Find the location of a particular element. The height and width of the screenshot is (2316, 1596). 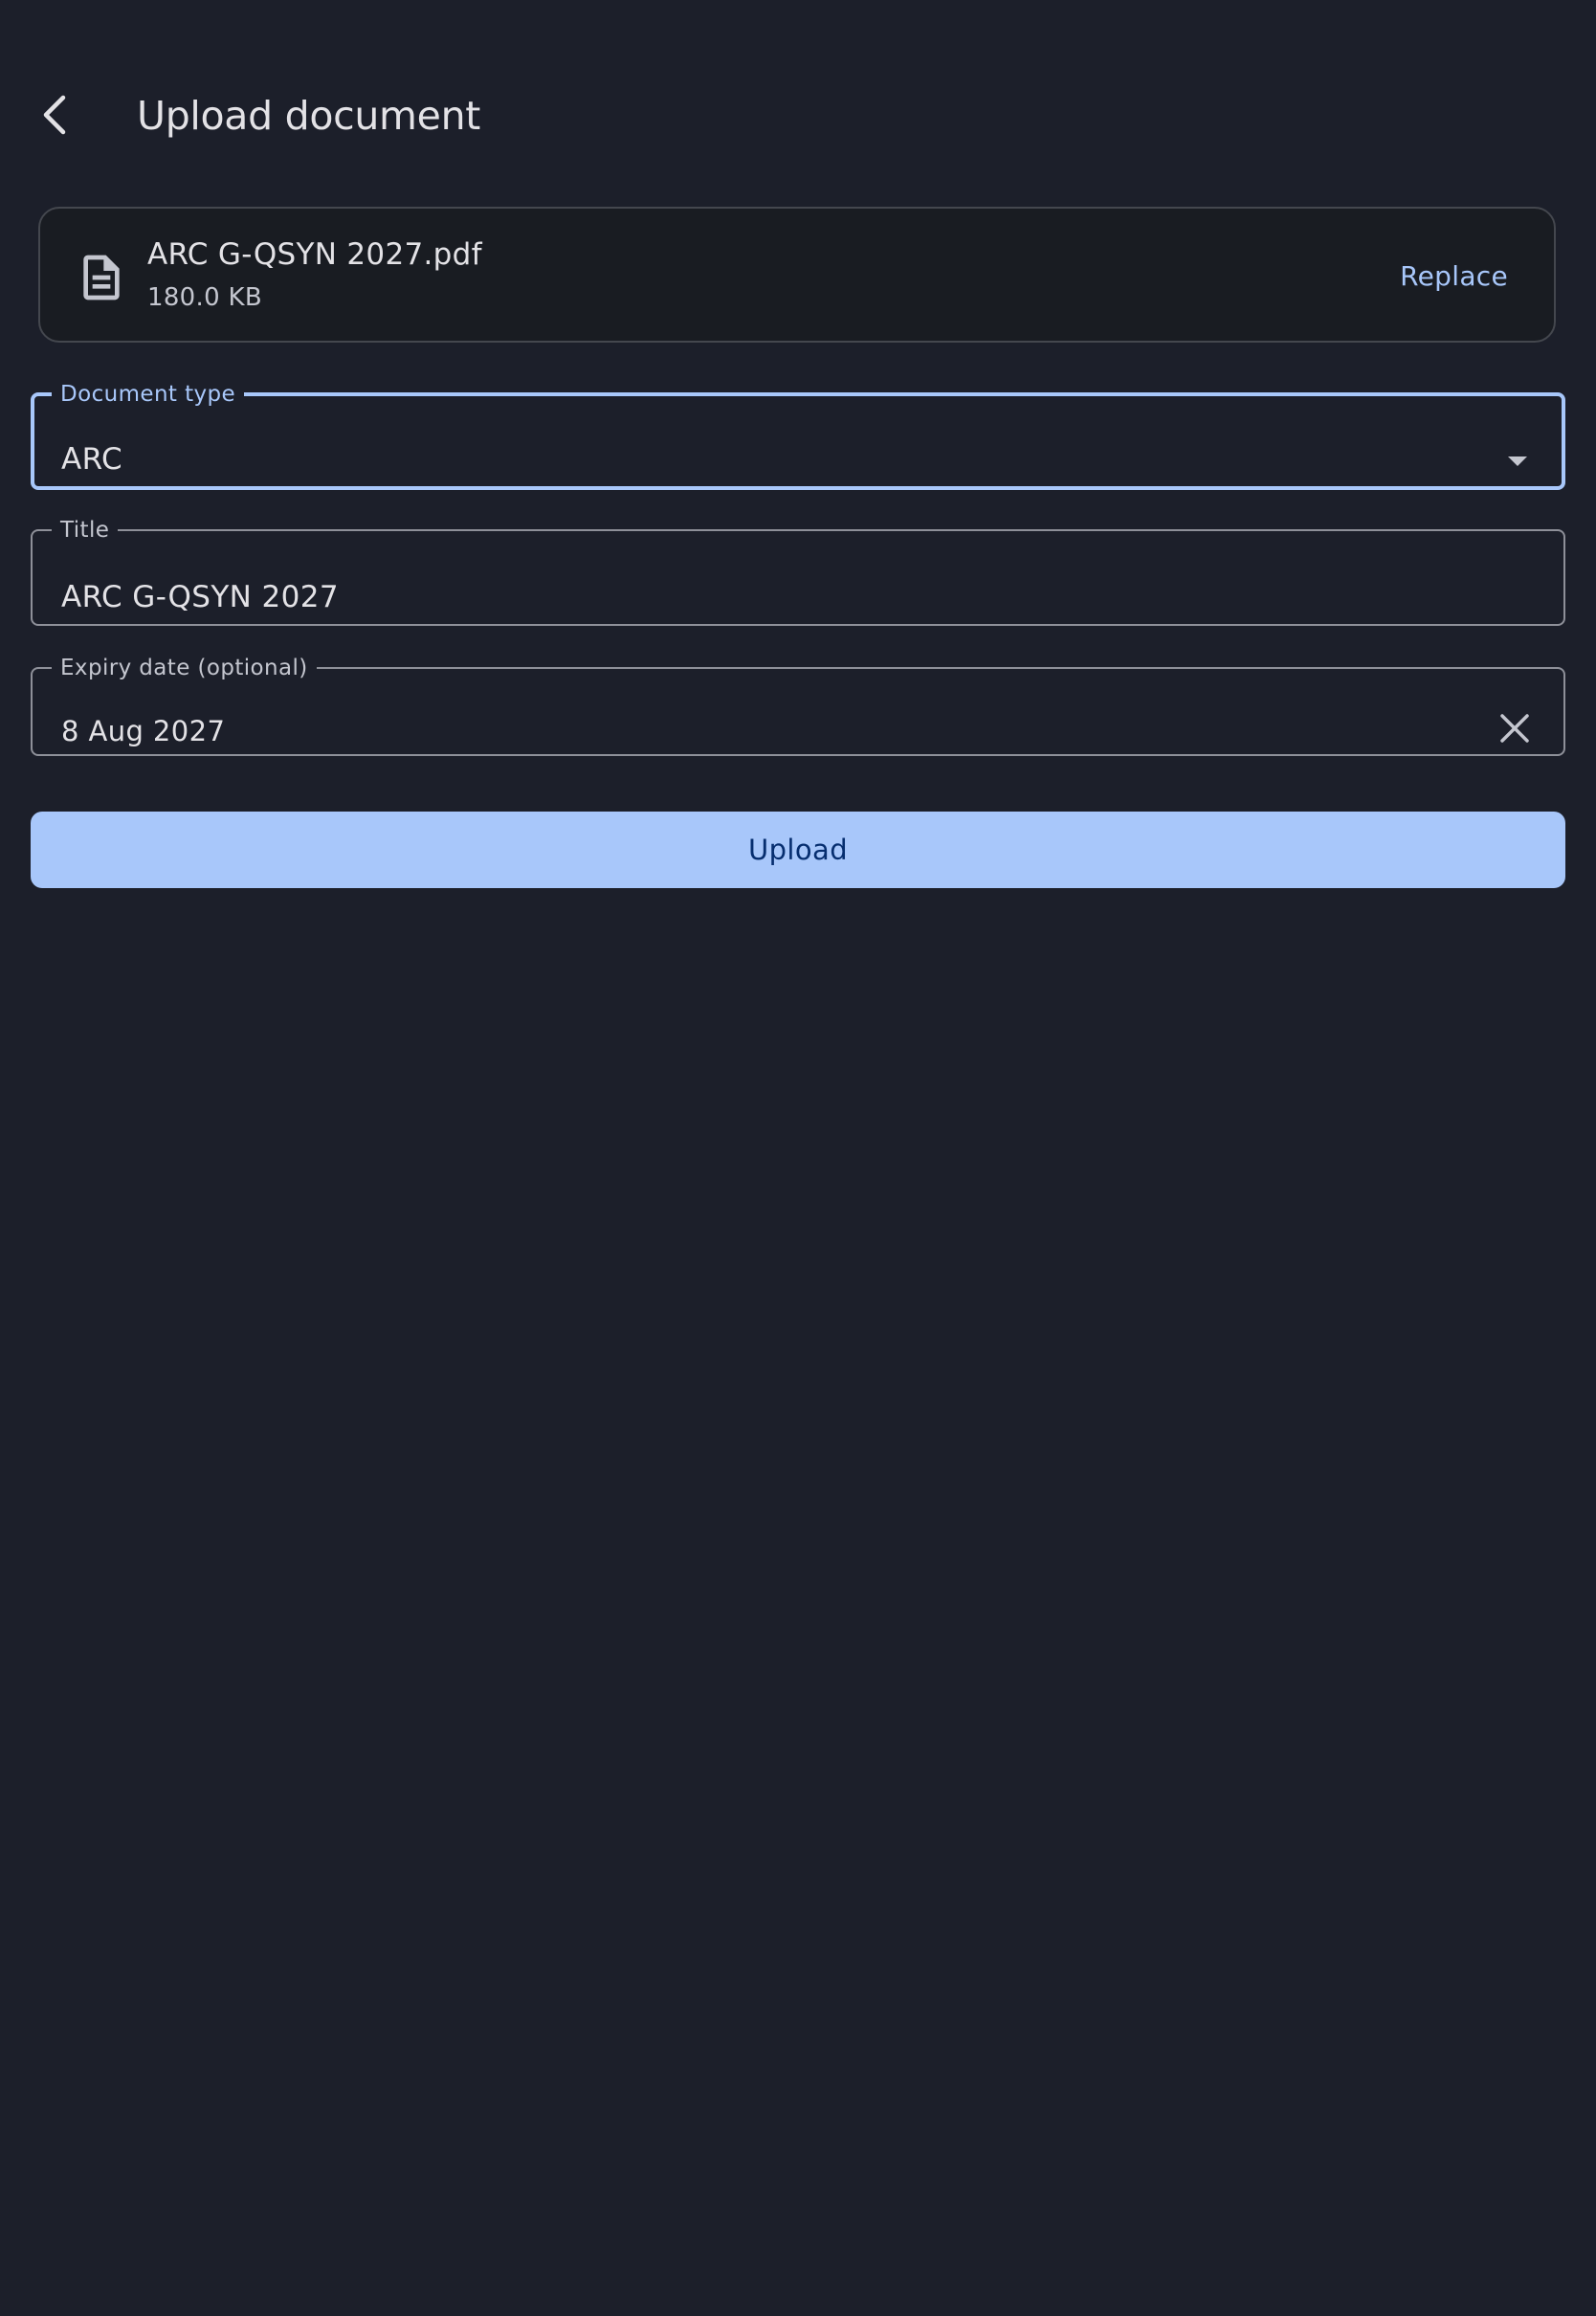

selected-file-card: ARC G-QSYN 2027.pdf 180.0 KB Replace is located at coordinates (797, 275).